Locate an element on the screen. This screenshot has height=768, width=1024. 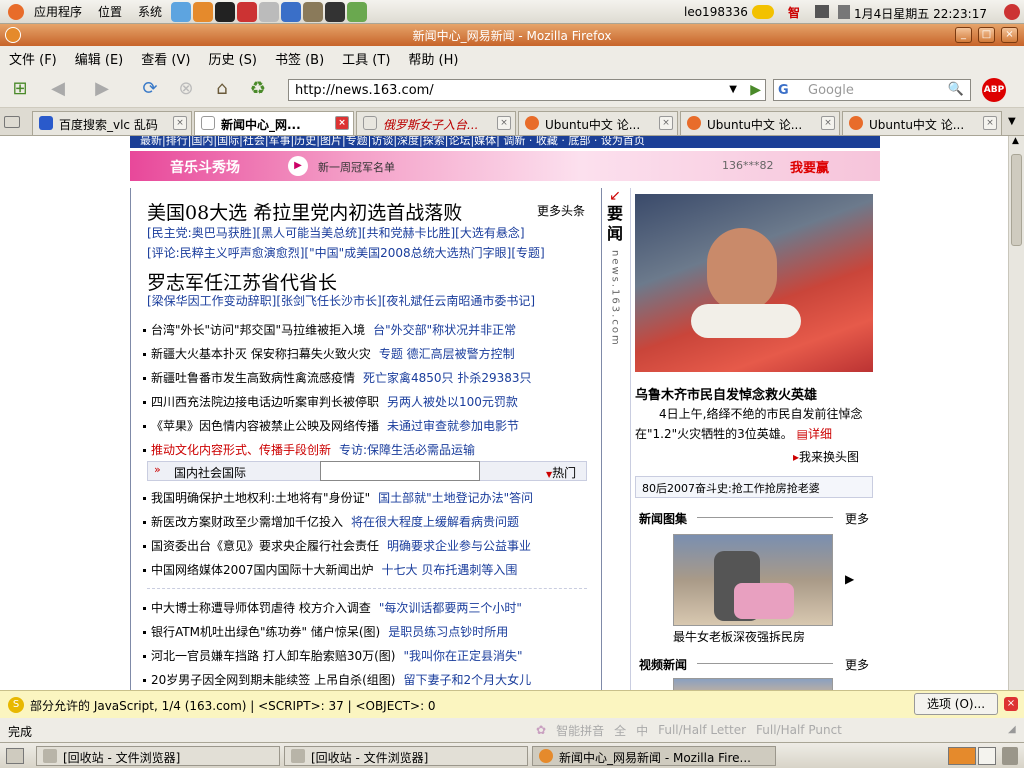
list-item: 台湾"外长"访问"邦交国"马拉维被拒入境 台"外交部"称状况并非正常 is located at coordinates (366, 330).